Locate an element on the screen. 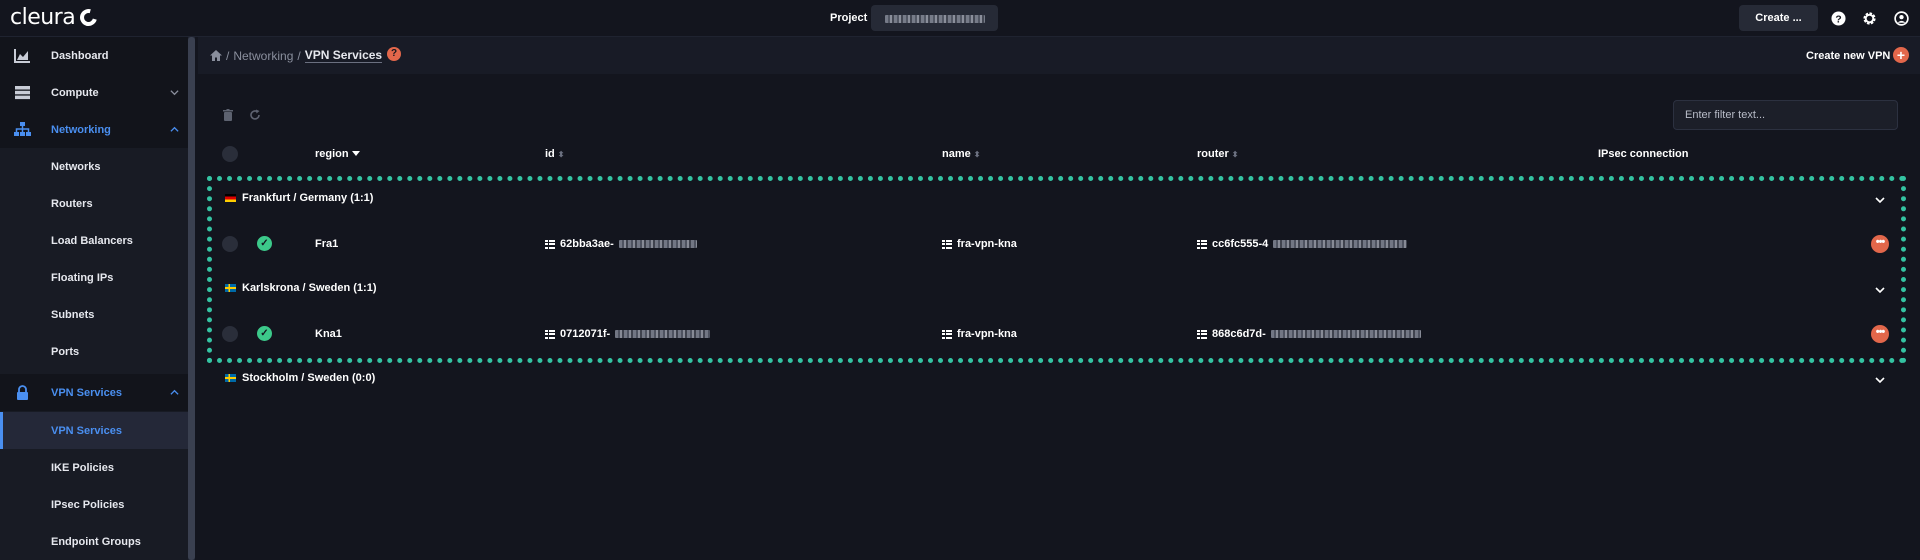 The width and height of the screenshot is (1920, 560). sidebar-item-vpn-services: VPN Services is located at coordinates (94, 430).